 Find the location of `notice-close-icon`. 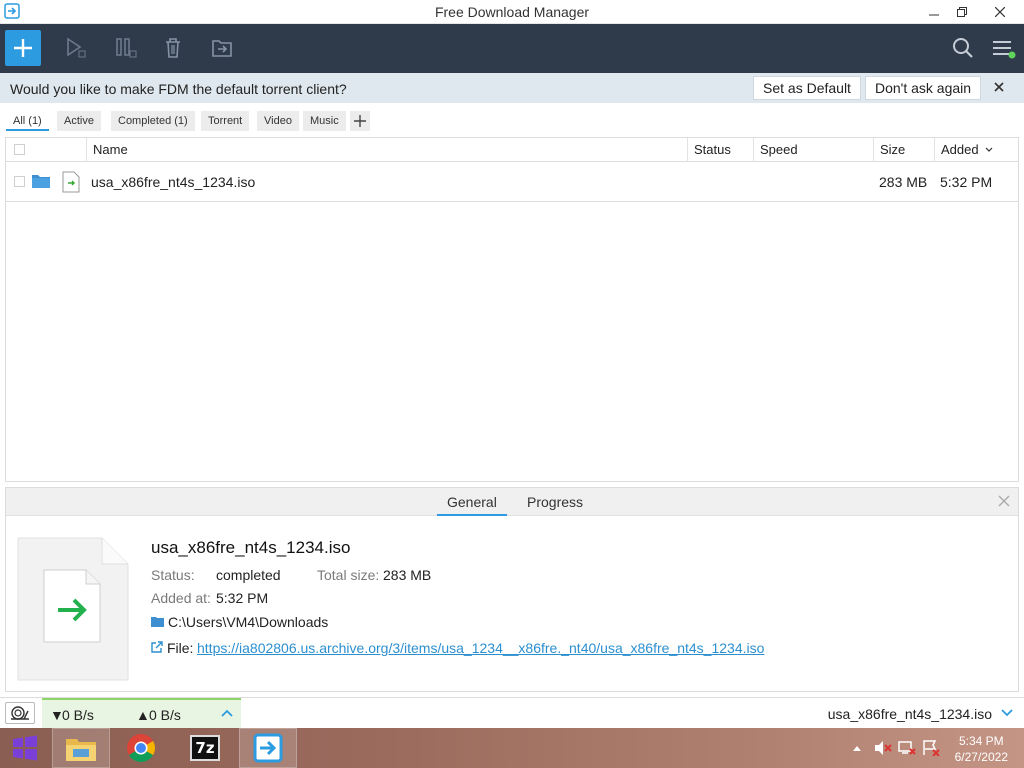

notice-close-icon is located at coordinates (999, 87).